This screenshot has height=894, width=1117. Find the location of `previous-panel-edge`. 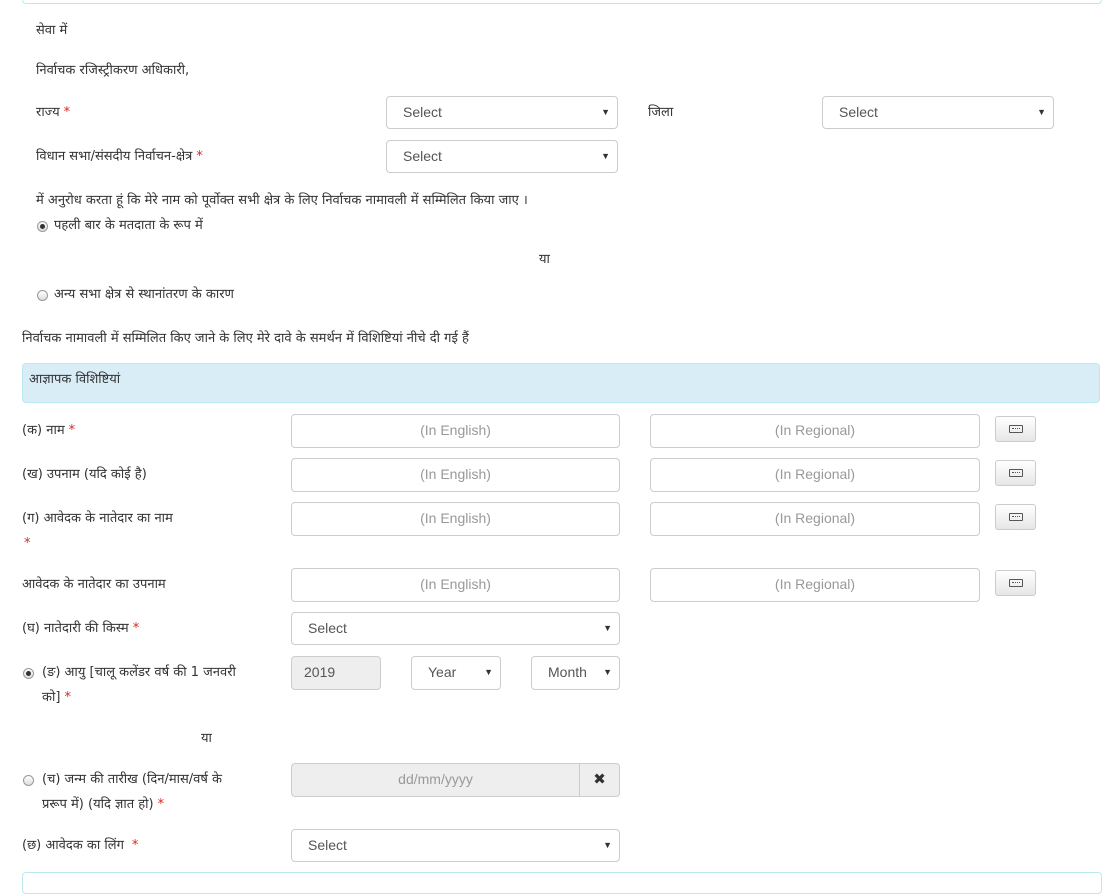

previous-panel-edge is located at coordinates (562, 2).